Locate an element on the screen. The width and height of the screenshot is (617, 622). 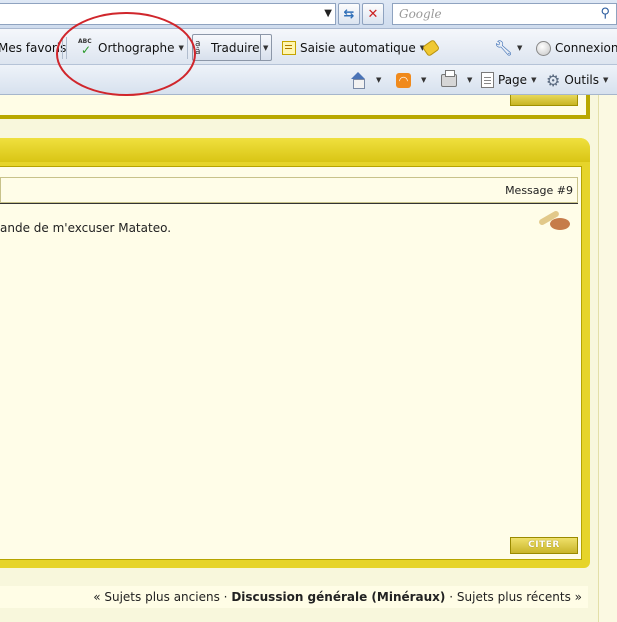
translate-split is located at coordinates (260, 47).